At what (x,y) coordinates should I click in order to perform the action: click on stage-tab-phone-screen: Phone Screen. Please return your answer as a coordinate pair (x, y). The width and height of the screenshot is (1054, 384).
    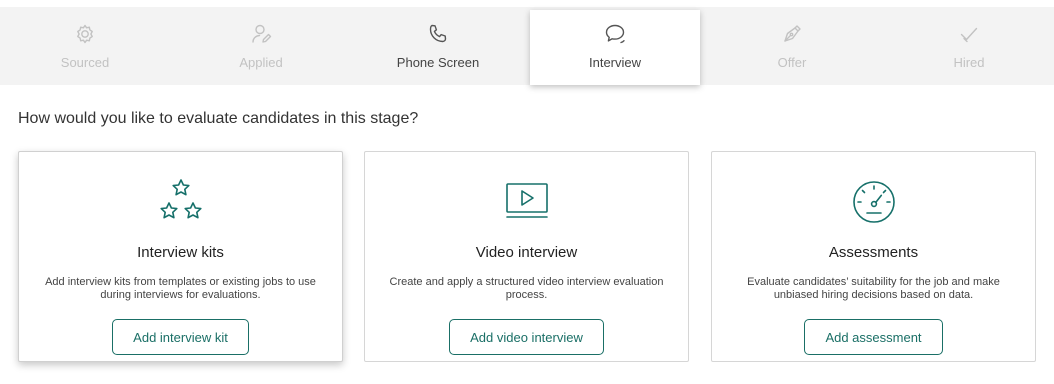
    Looking at the image, I should click on (438, 46).